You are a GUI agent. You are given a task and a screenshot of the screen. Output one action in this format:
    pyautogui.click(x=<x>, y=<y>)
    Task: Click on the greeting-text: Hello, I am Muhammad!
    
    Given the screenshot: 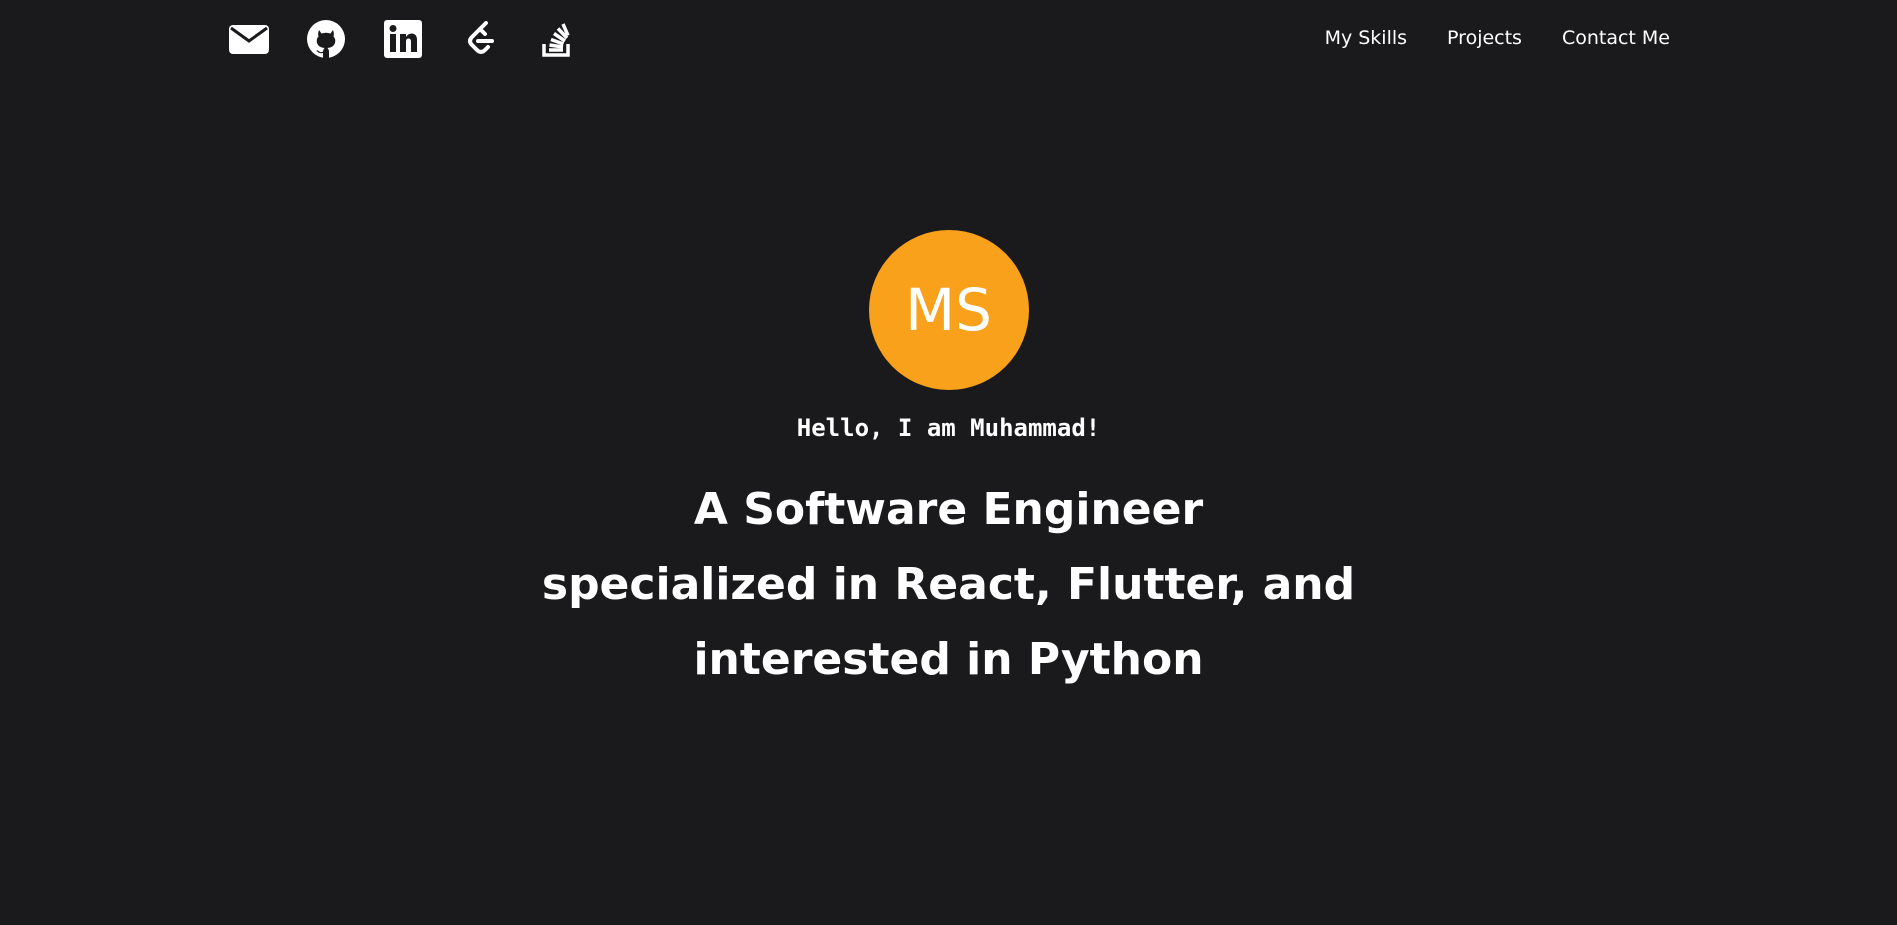 What is the action you would take?
    pyautogui.click(x=948, y=428)
    